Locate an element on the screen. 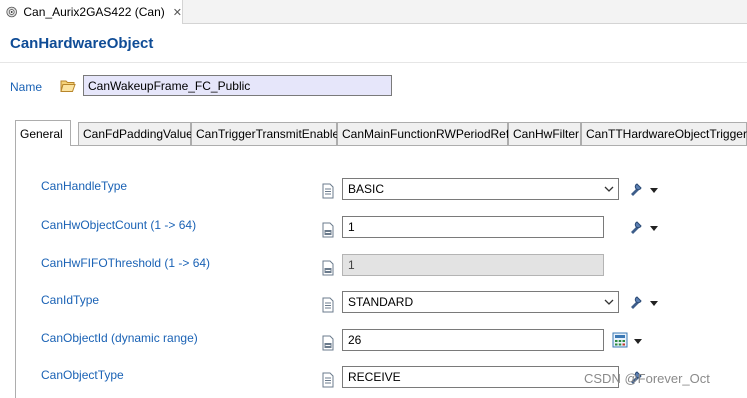 This screenshot has width=747, height=398. tab-canmainfunctionrwperiodref: CanMainFunctionRWPeriodRef is located at coordinates (423, 133).